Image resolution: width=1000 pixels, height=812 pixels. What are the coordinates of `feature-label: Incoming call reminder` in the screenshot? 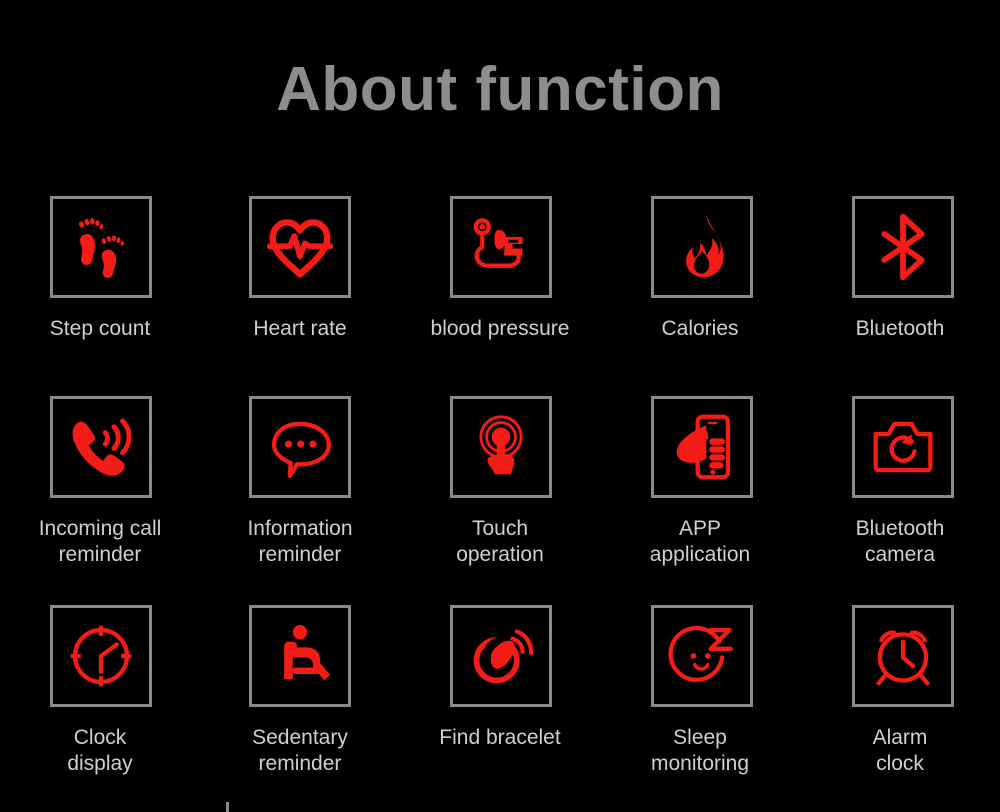 It's located at (100, 541).